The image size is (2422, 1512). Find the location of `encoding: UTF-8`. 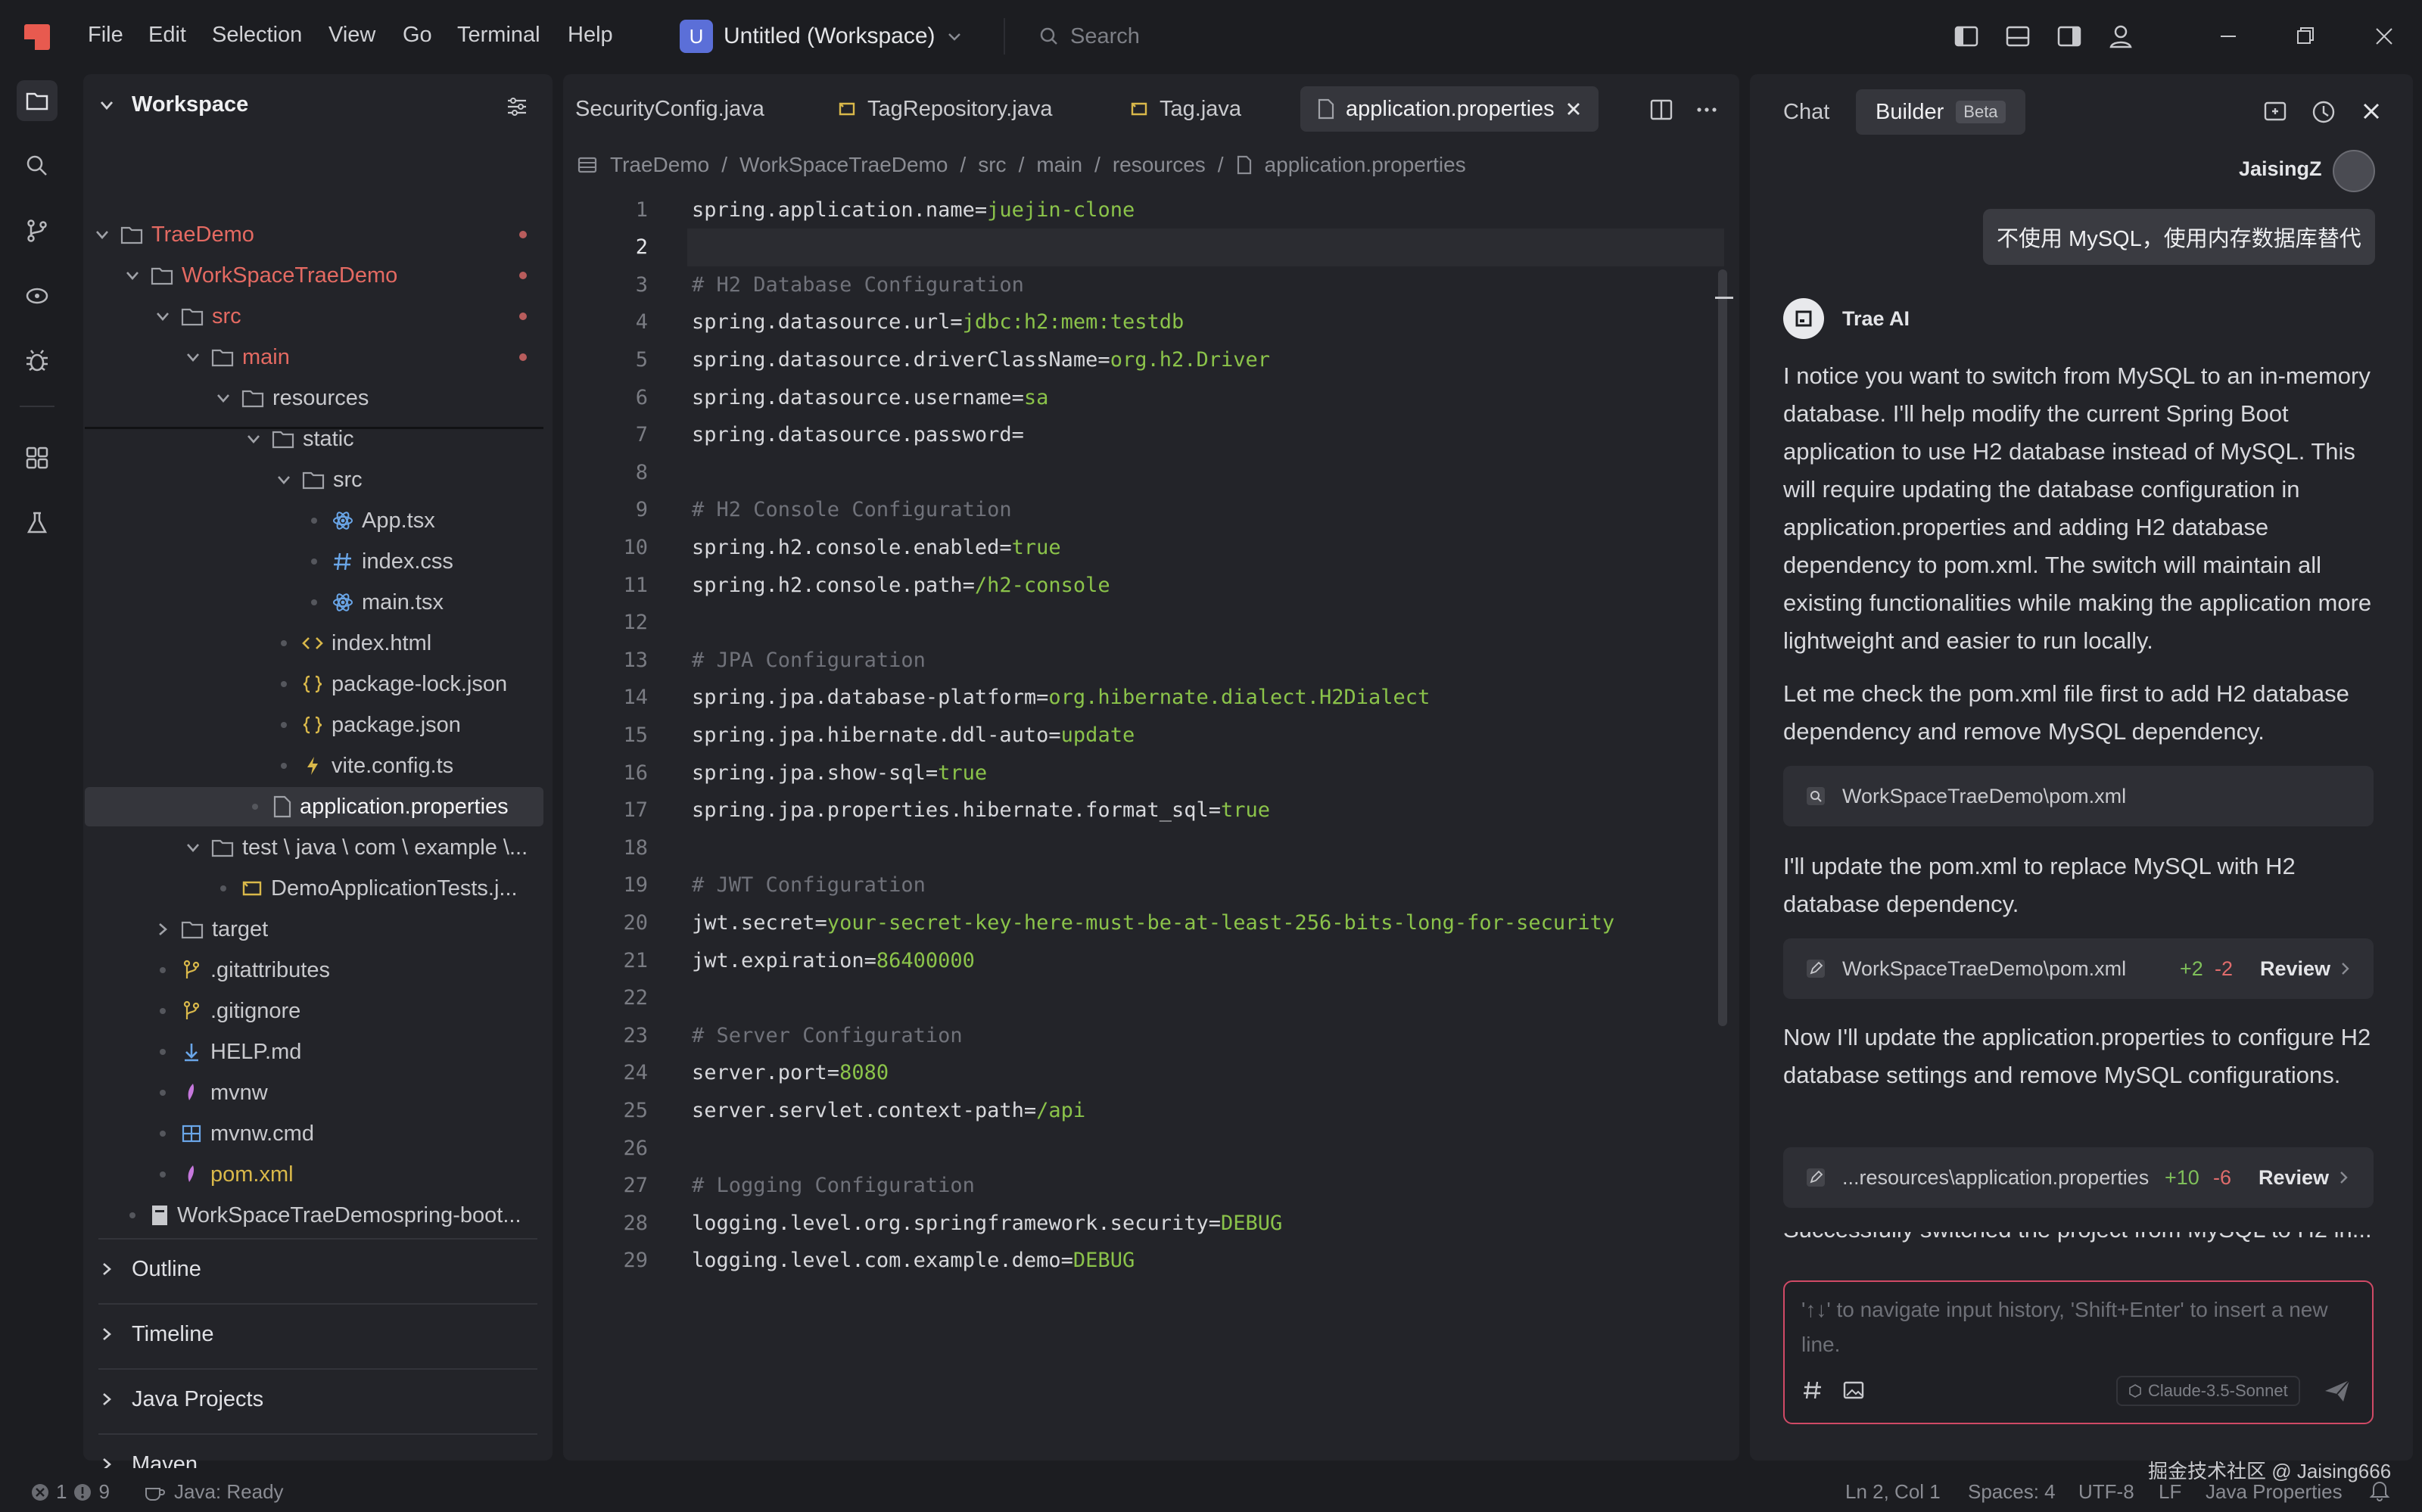

encoding: UTF-8 is located at coordinates (2106, 1492).